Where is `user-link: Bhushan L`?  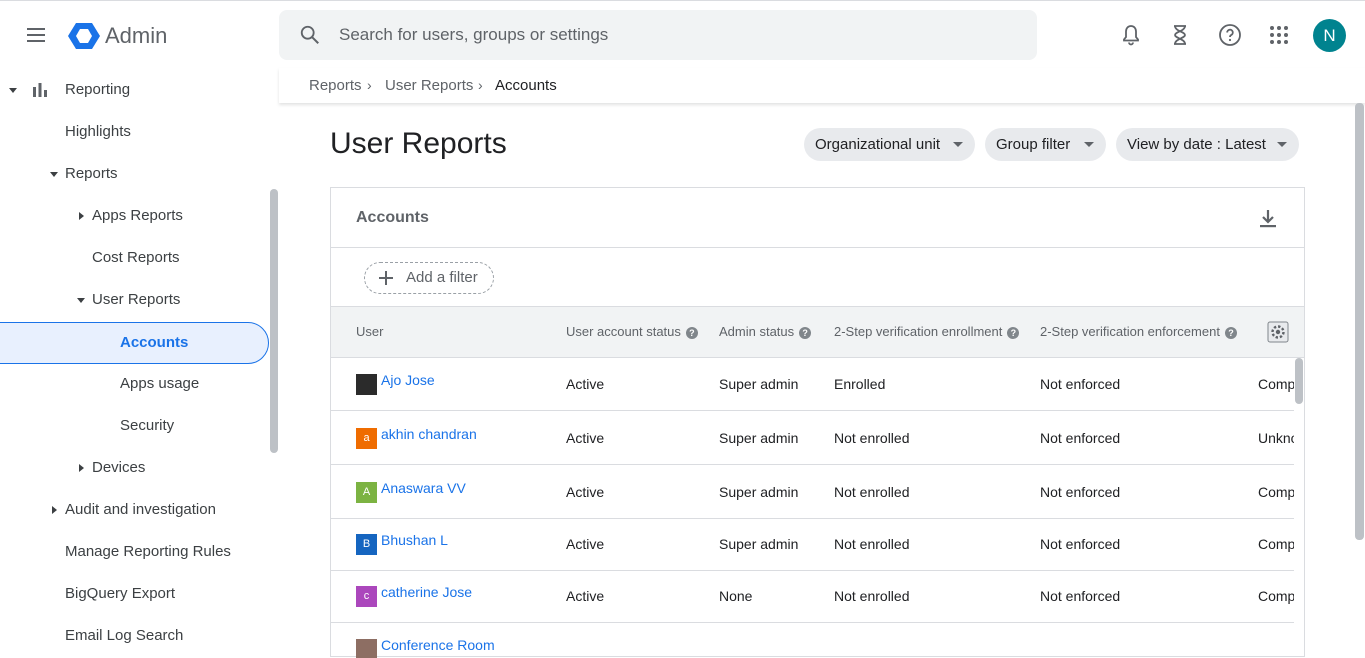
user-link: Bhushan L is located at coordinates (414, 540).